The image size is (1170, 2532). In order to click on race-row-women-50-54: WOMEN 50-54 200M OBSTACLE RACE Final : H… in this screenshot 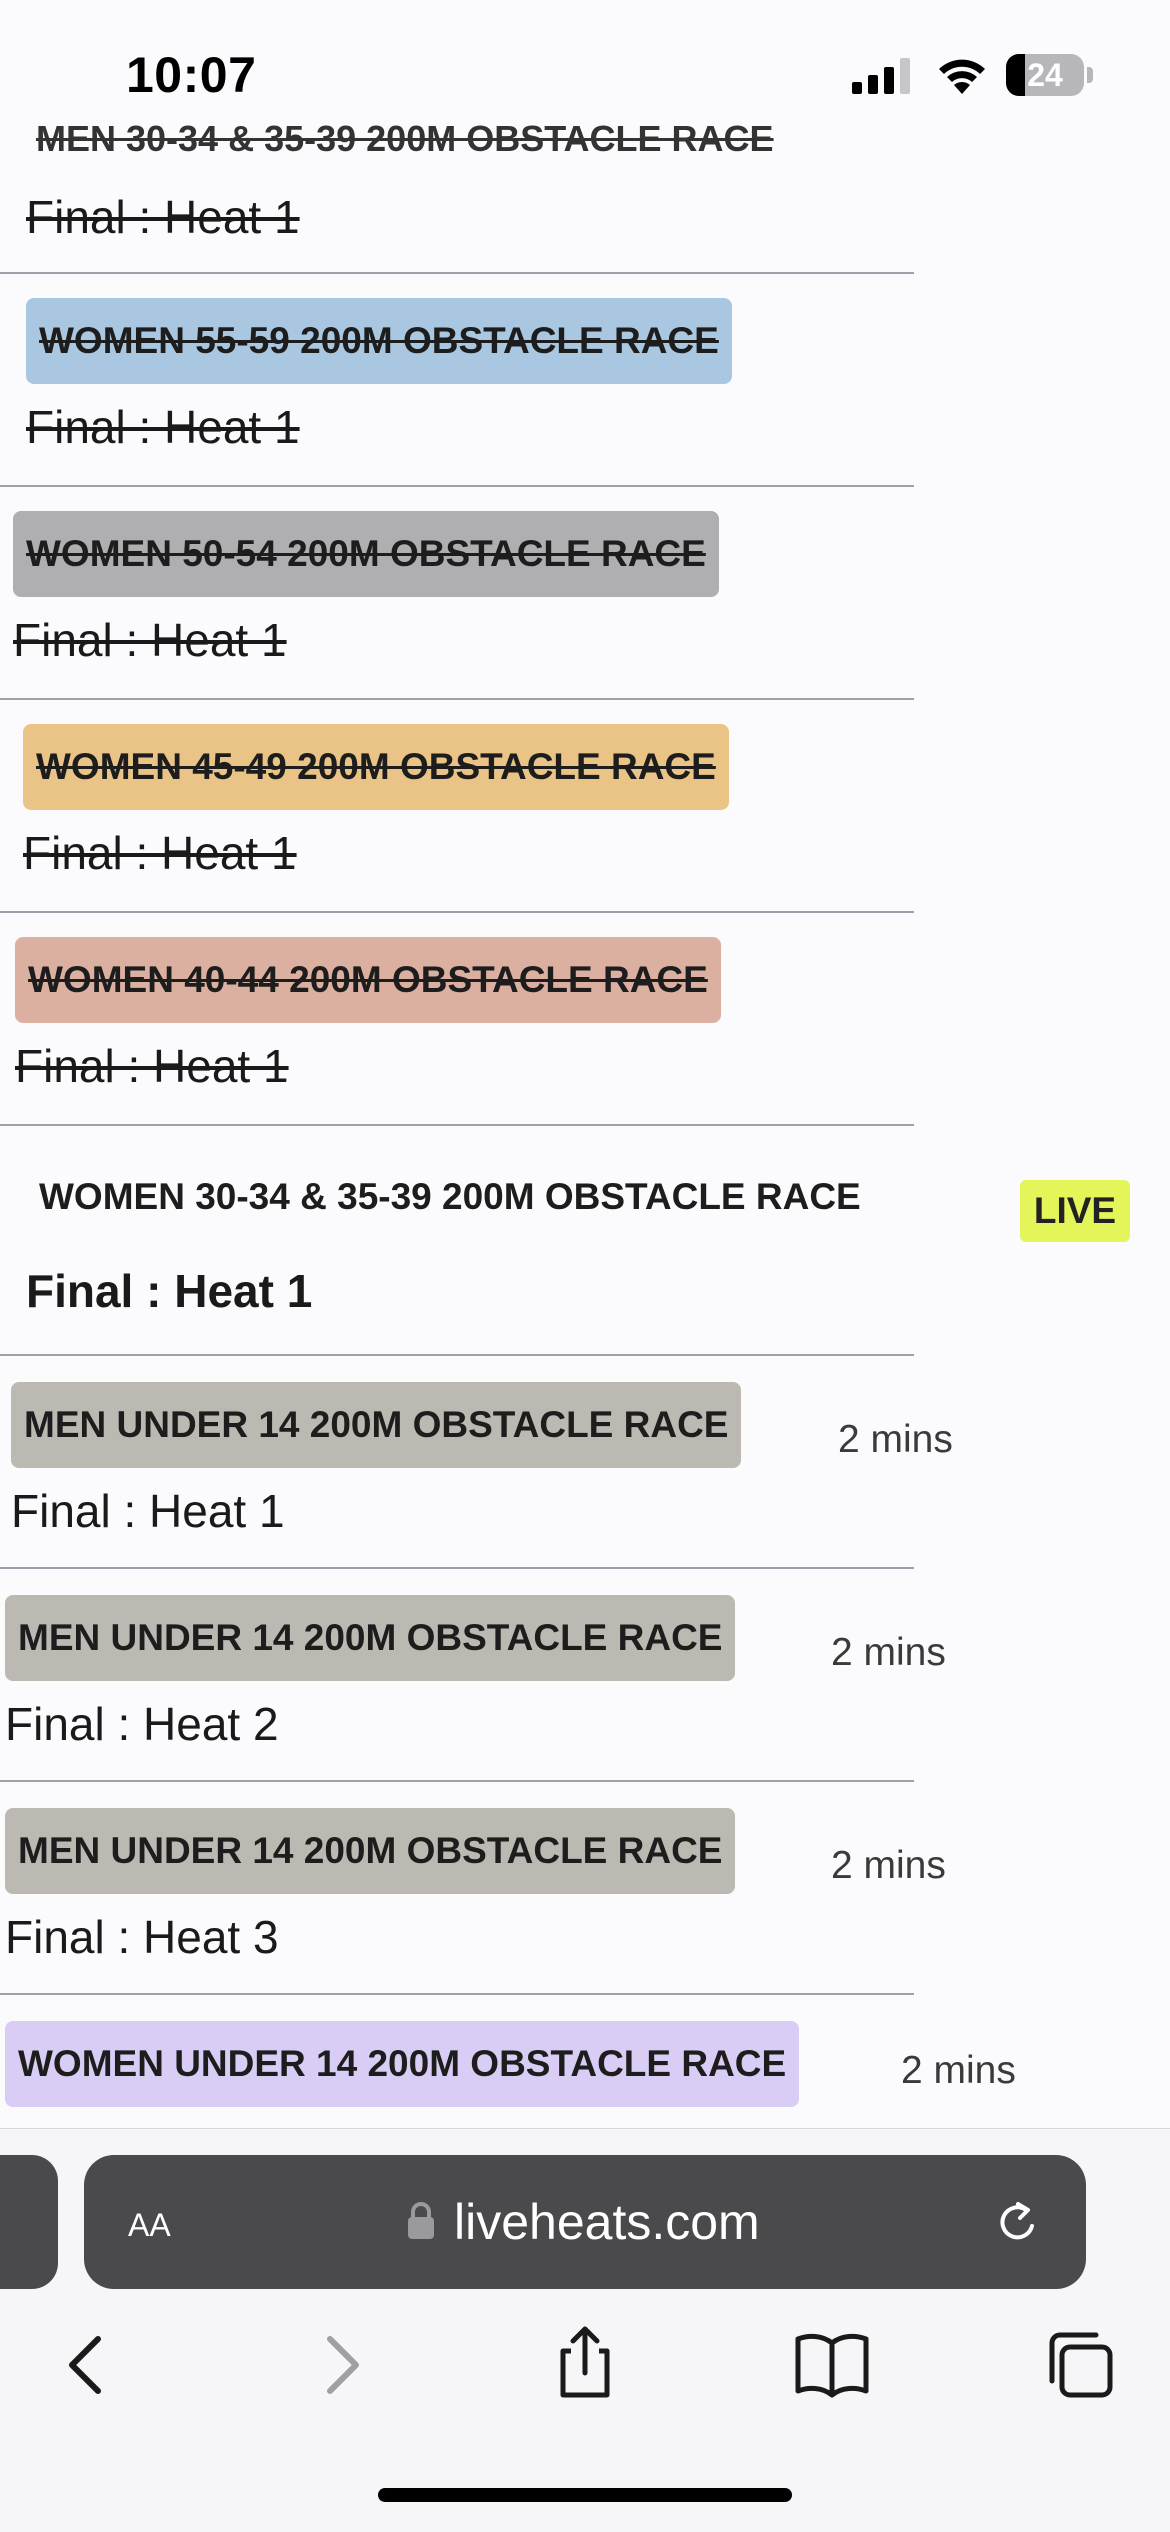, I will do `click(585, 593)`.